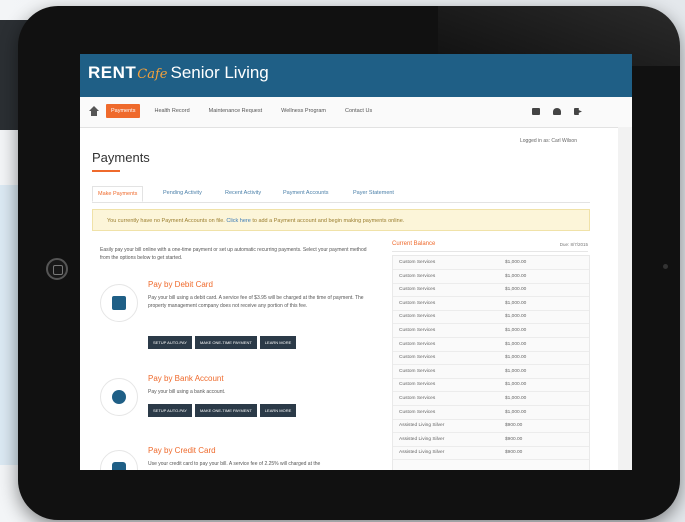  Describe the element at coordinates (303, 111) in the screenshot. I see `nav-item-wellness-program: Wellness Program` at that location.